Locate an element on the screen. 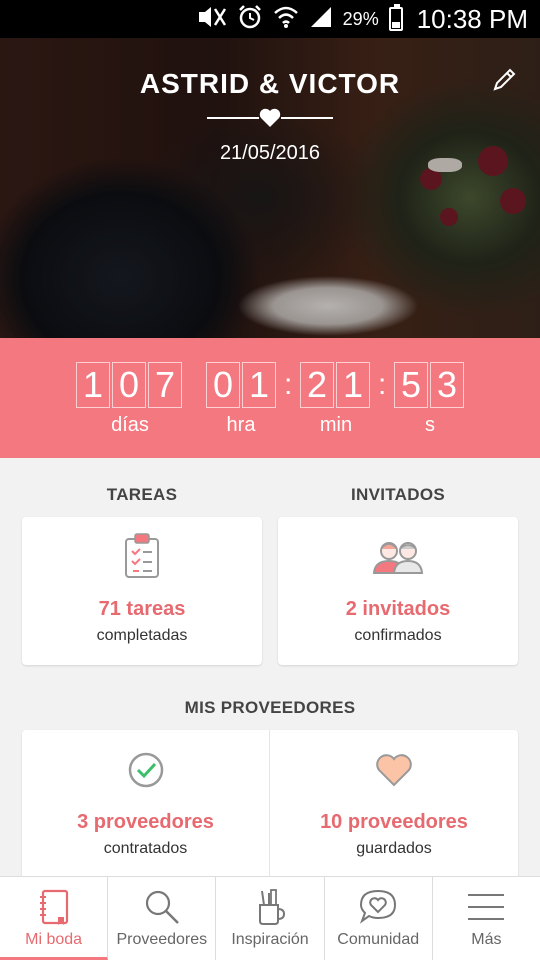 The width and height of the screenshot is (540, 960). countdown-label-hours: hra is located at coordinates (241, 425).